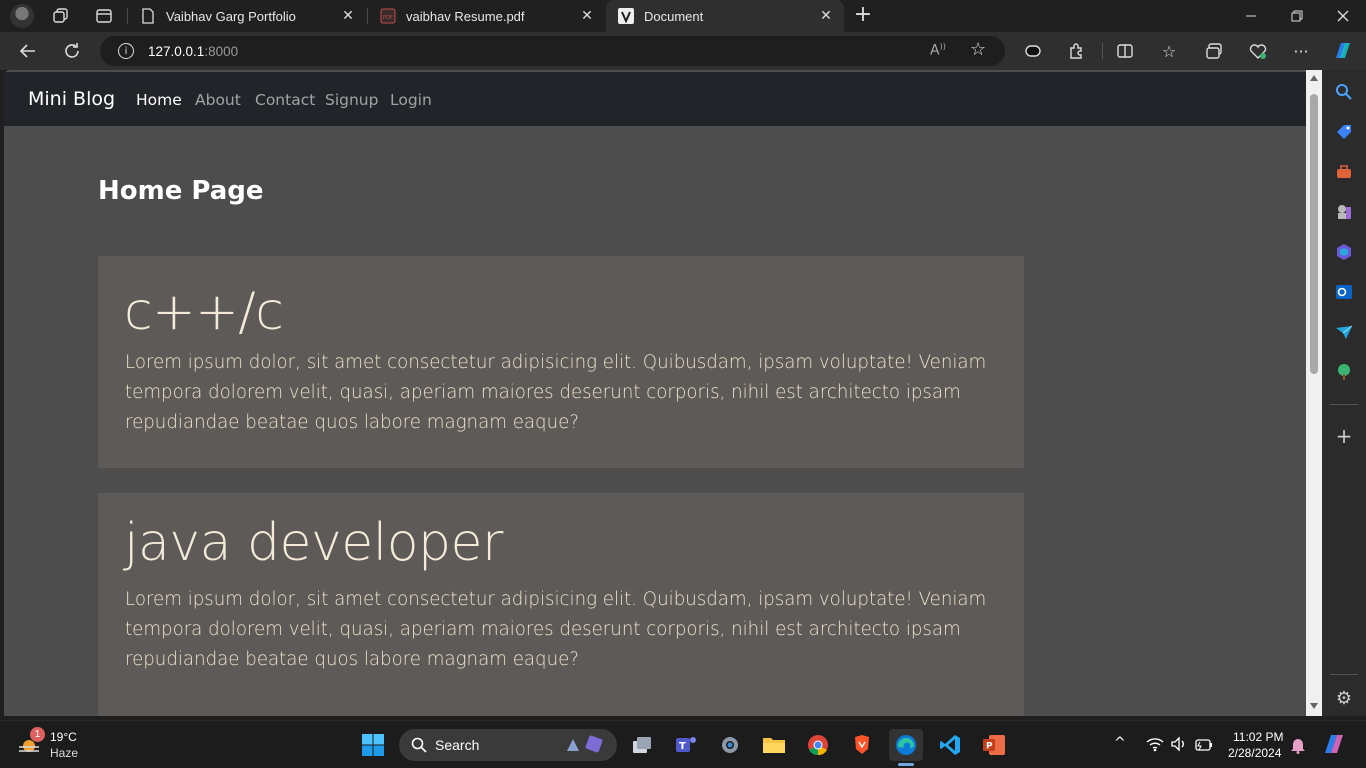  I want to click on restore-icon, so click(1297, 16).